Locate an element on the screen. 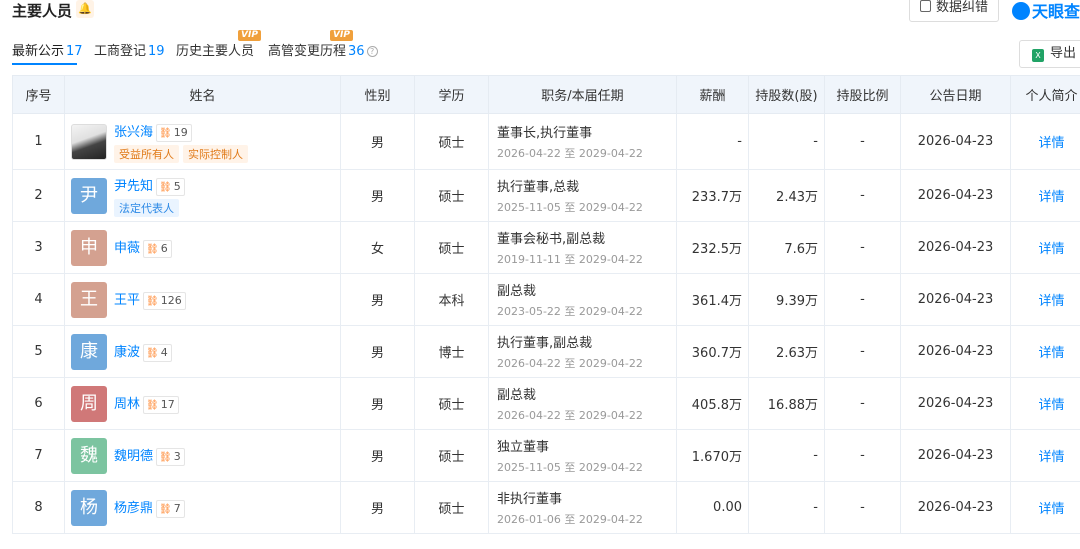  relation-count-badge: ⛓ 4 is located at coordinates (157, 353).